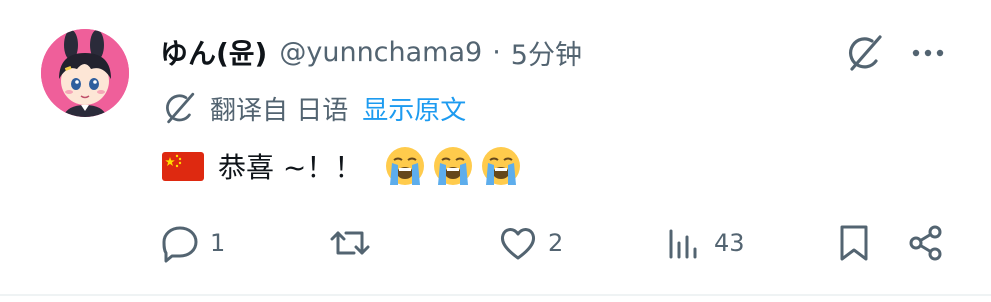 The width and height of the screenshot is (991, 302). I want to click on translation-notice: 翻译自 日语 显示原文, so click(313, 108).